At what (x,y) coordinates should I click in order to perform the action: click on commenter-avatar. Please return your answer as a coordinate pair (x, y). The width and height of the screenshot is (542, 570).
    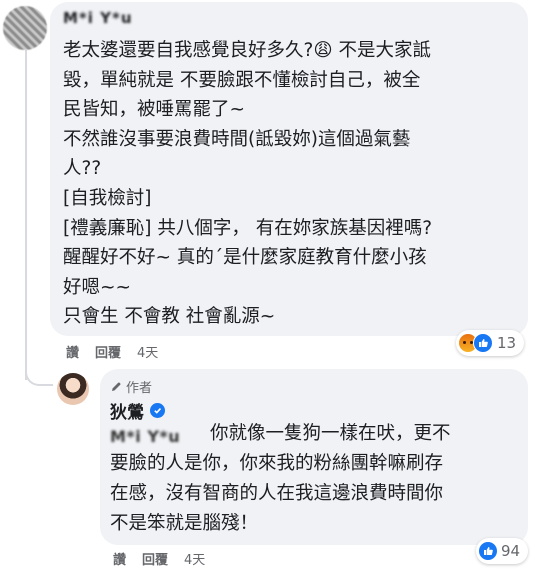
    Looking at the image, I should click on (25, 28).